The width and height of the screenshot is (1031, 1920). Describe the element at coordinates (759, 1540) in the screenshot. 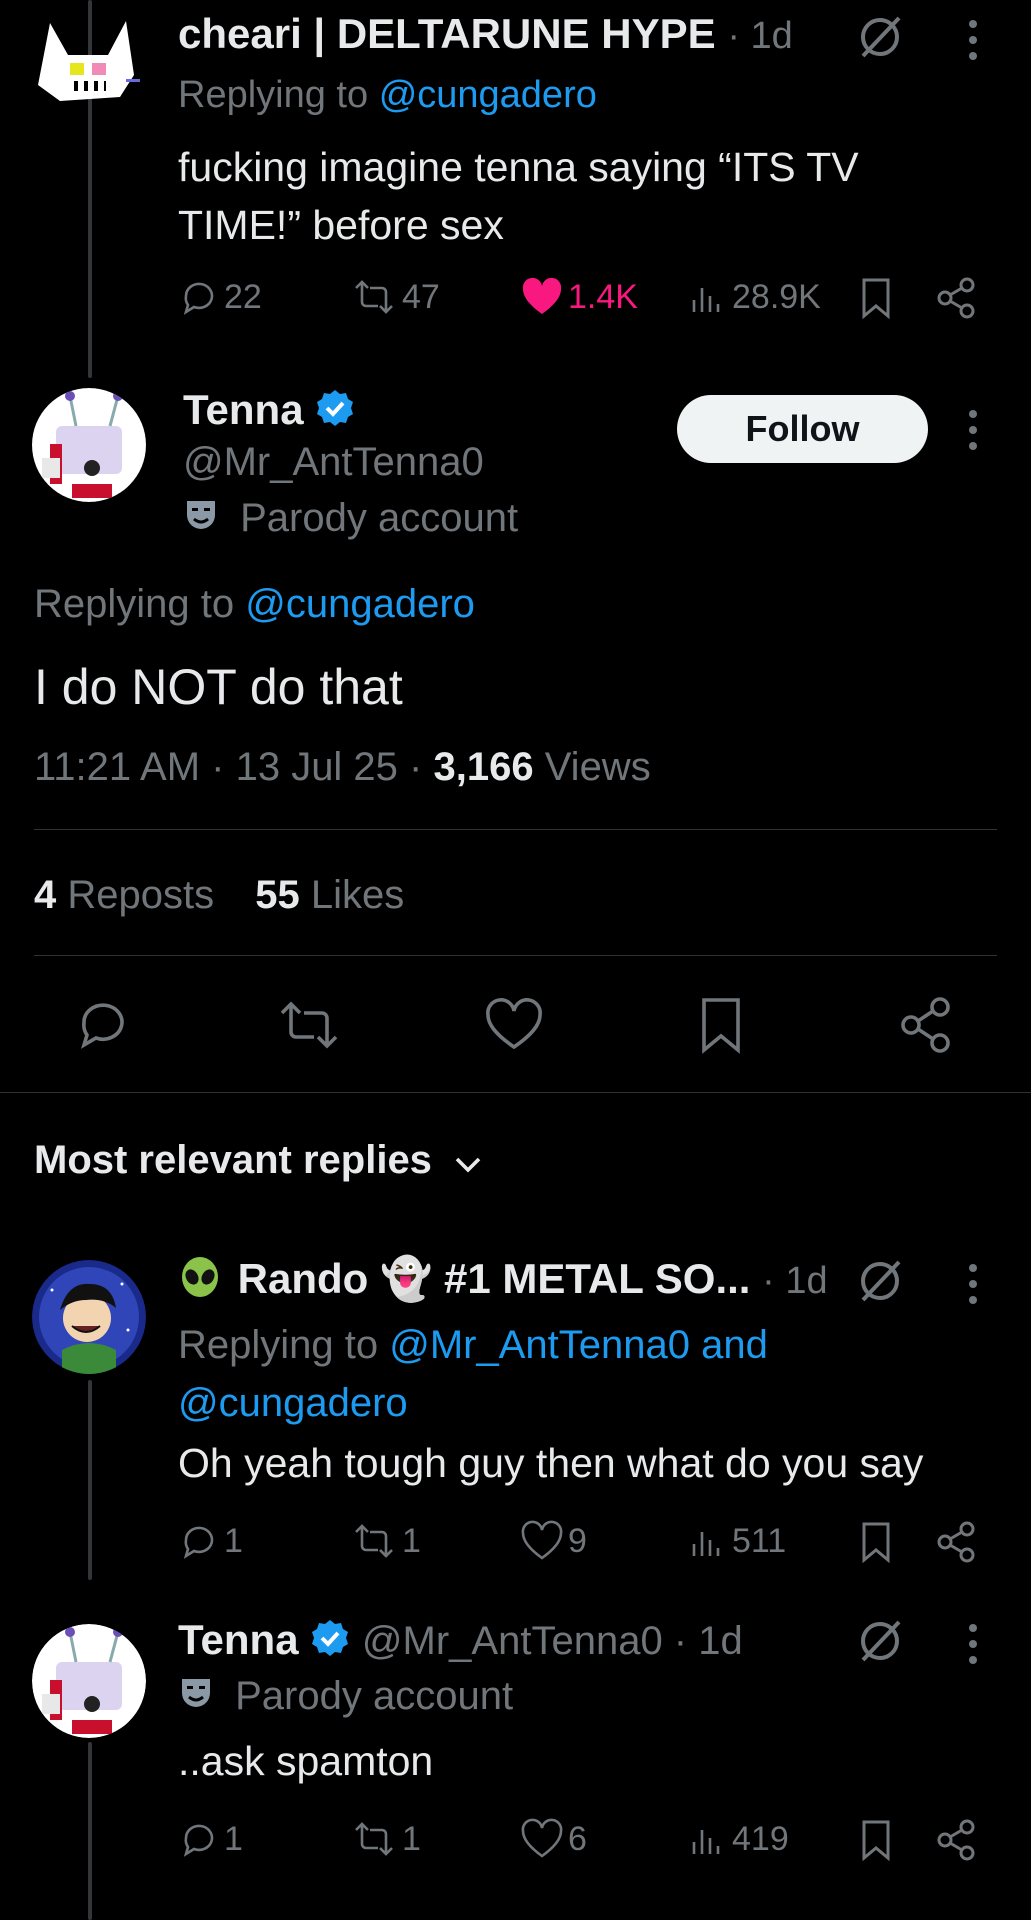

I see `views-count: 511` at that location.